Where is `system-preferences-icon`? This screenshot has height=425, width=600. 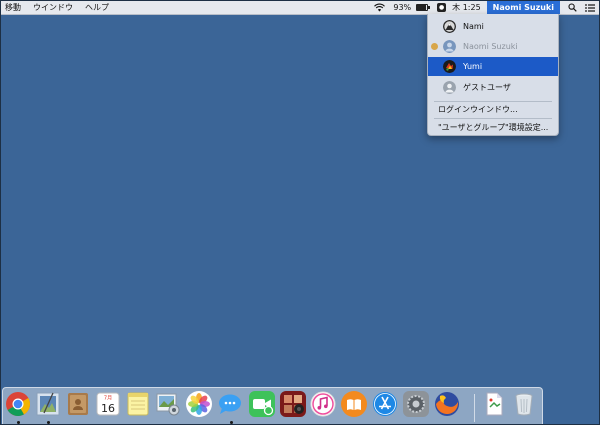 system-preferences-icon is located at coordinates (416, 404).